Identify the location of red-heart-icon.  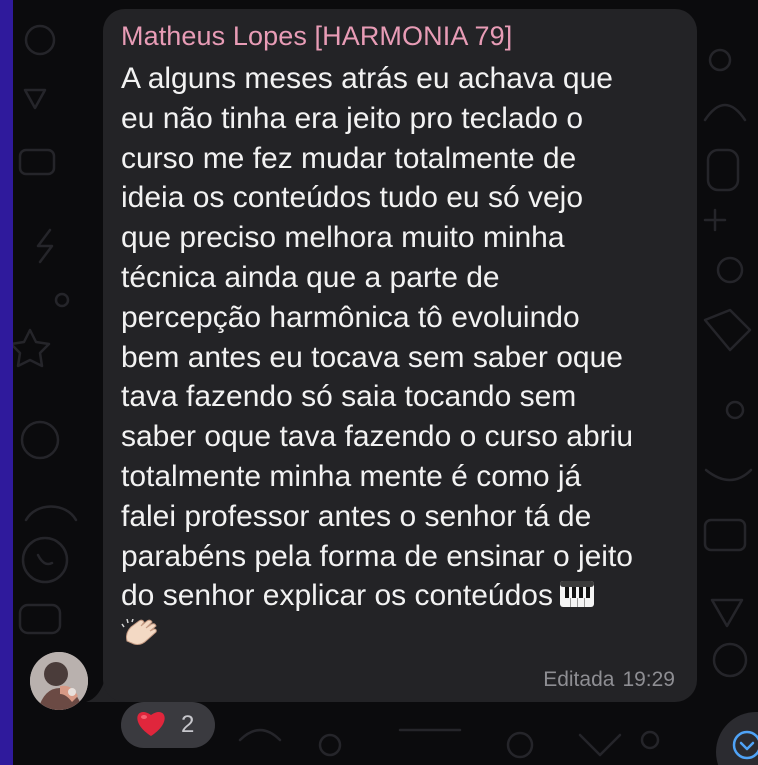
(151, 725).